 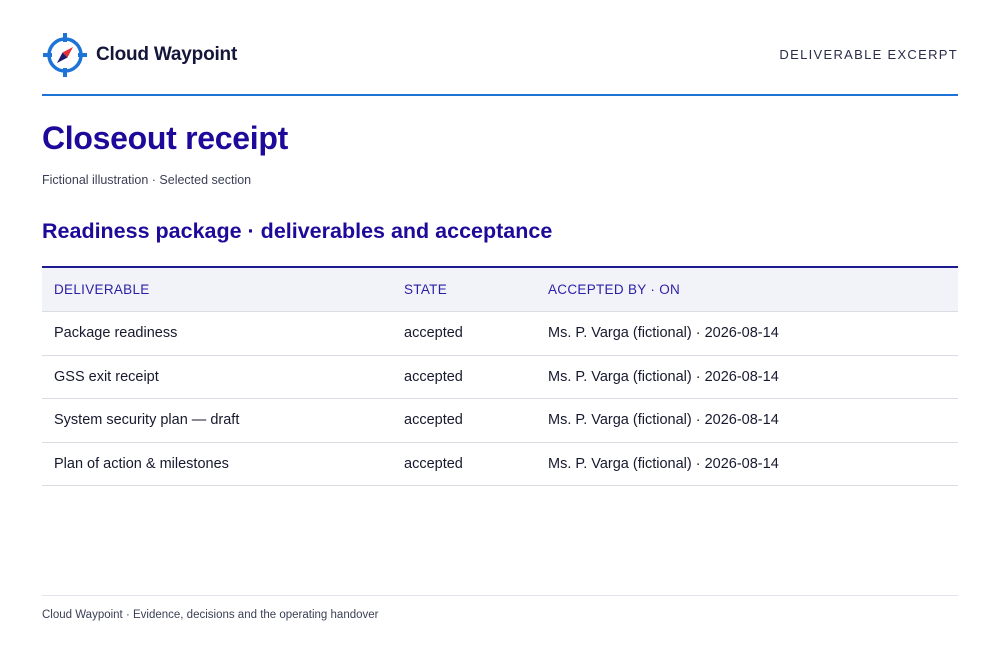 What do you see at coordinates (102, 289) in the screenshot?
I see `column-header-deliverable: DELIVERABLE` at bounding box center [102, 289].